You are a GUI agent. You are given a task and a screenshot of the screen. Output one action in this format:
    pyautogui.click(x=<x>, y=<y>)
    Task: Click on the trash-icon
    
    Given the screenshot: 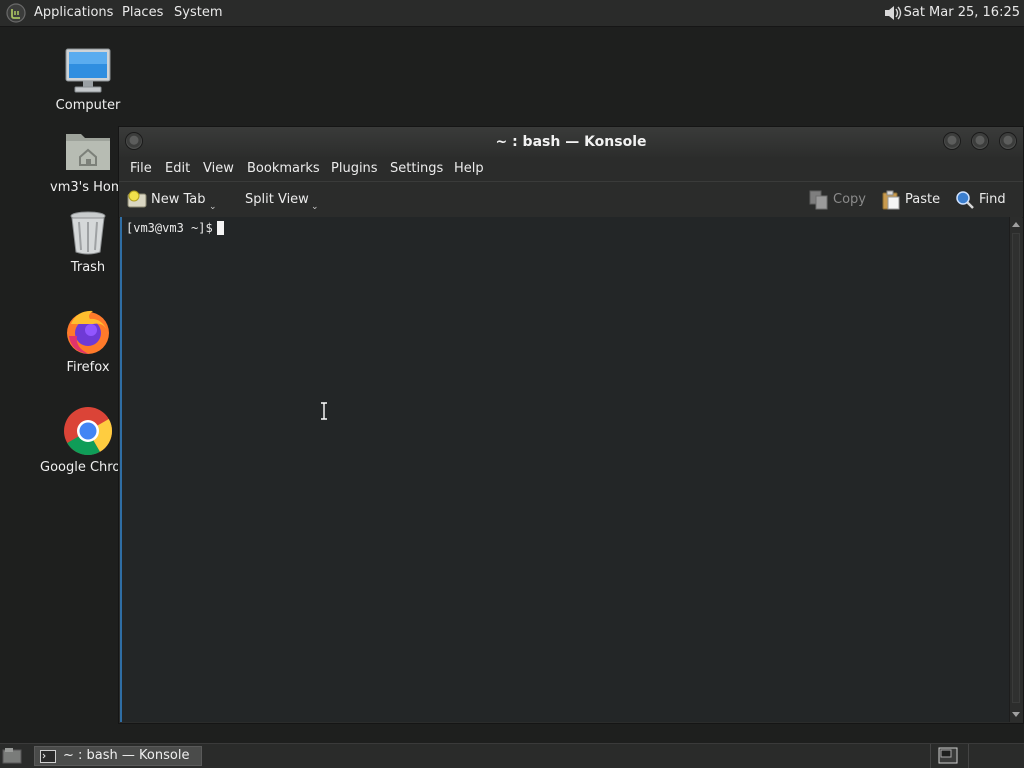 What is the action you would take?
    pyautogui.click(x=88, y=233)
    